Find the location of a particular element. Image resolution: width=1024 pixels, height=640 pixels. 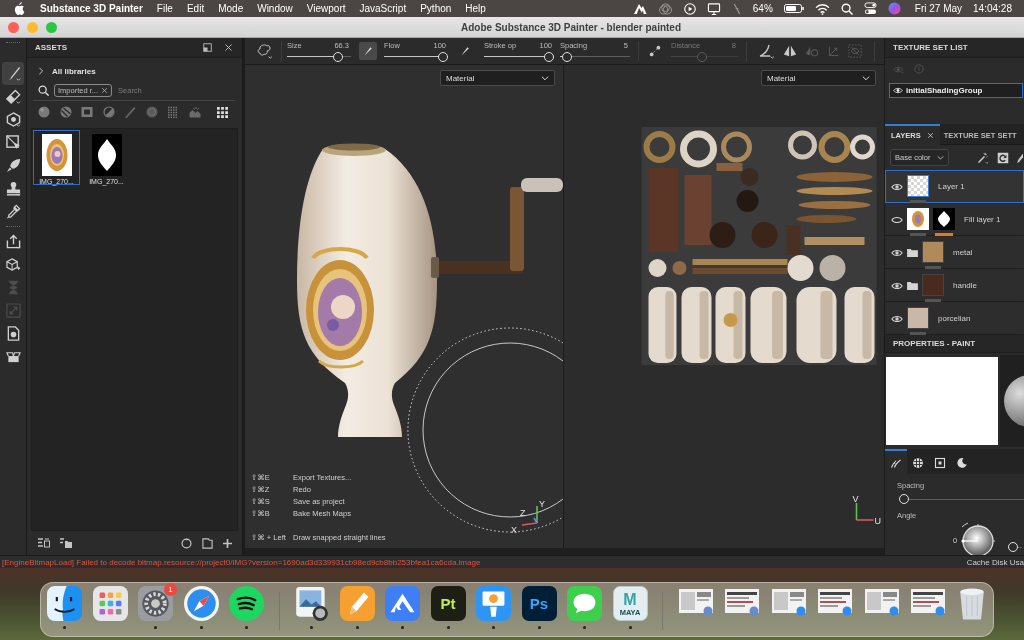

face-icon is located at coordinates (64, 603).